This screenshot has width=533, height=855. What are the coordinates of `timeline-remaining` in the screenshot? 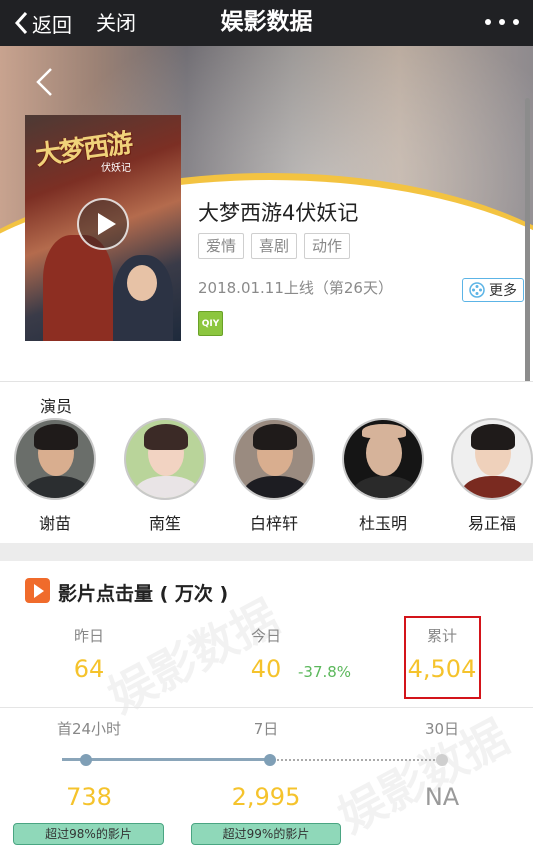 It's located at (356, 760).